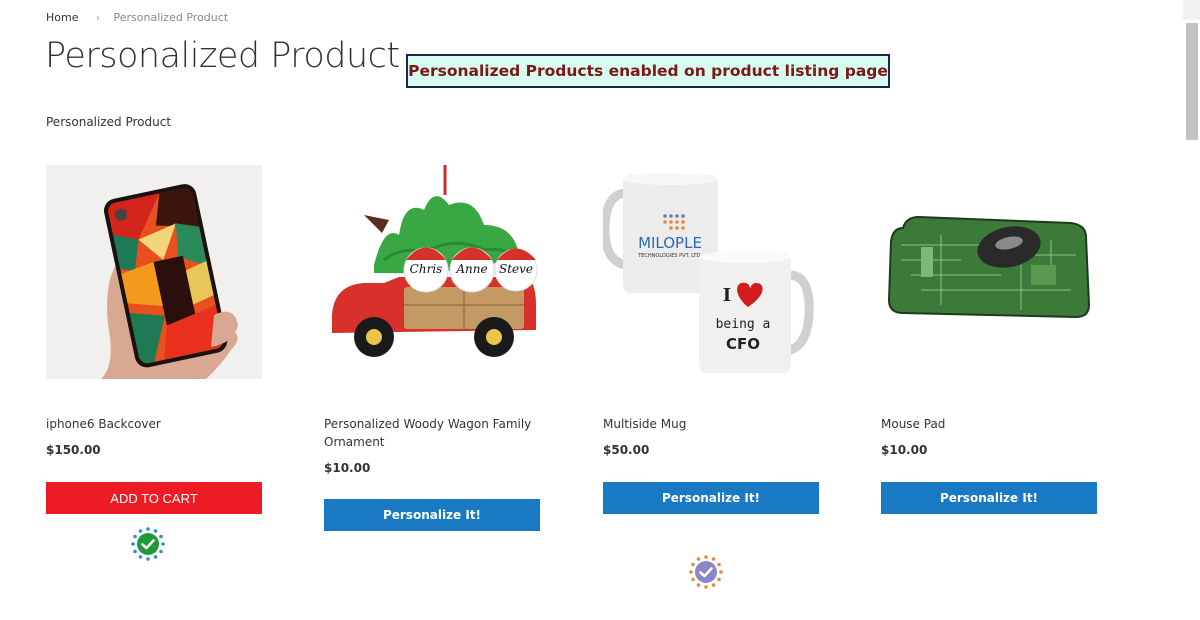  Describe the element at coordinates (109, 122) in the screenshot. I see `category-label: Personalized Product` at that location.